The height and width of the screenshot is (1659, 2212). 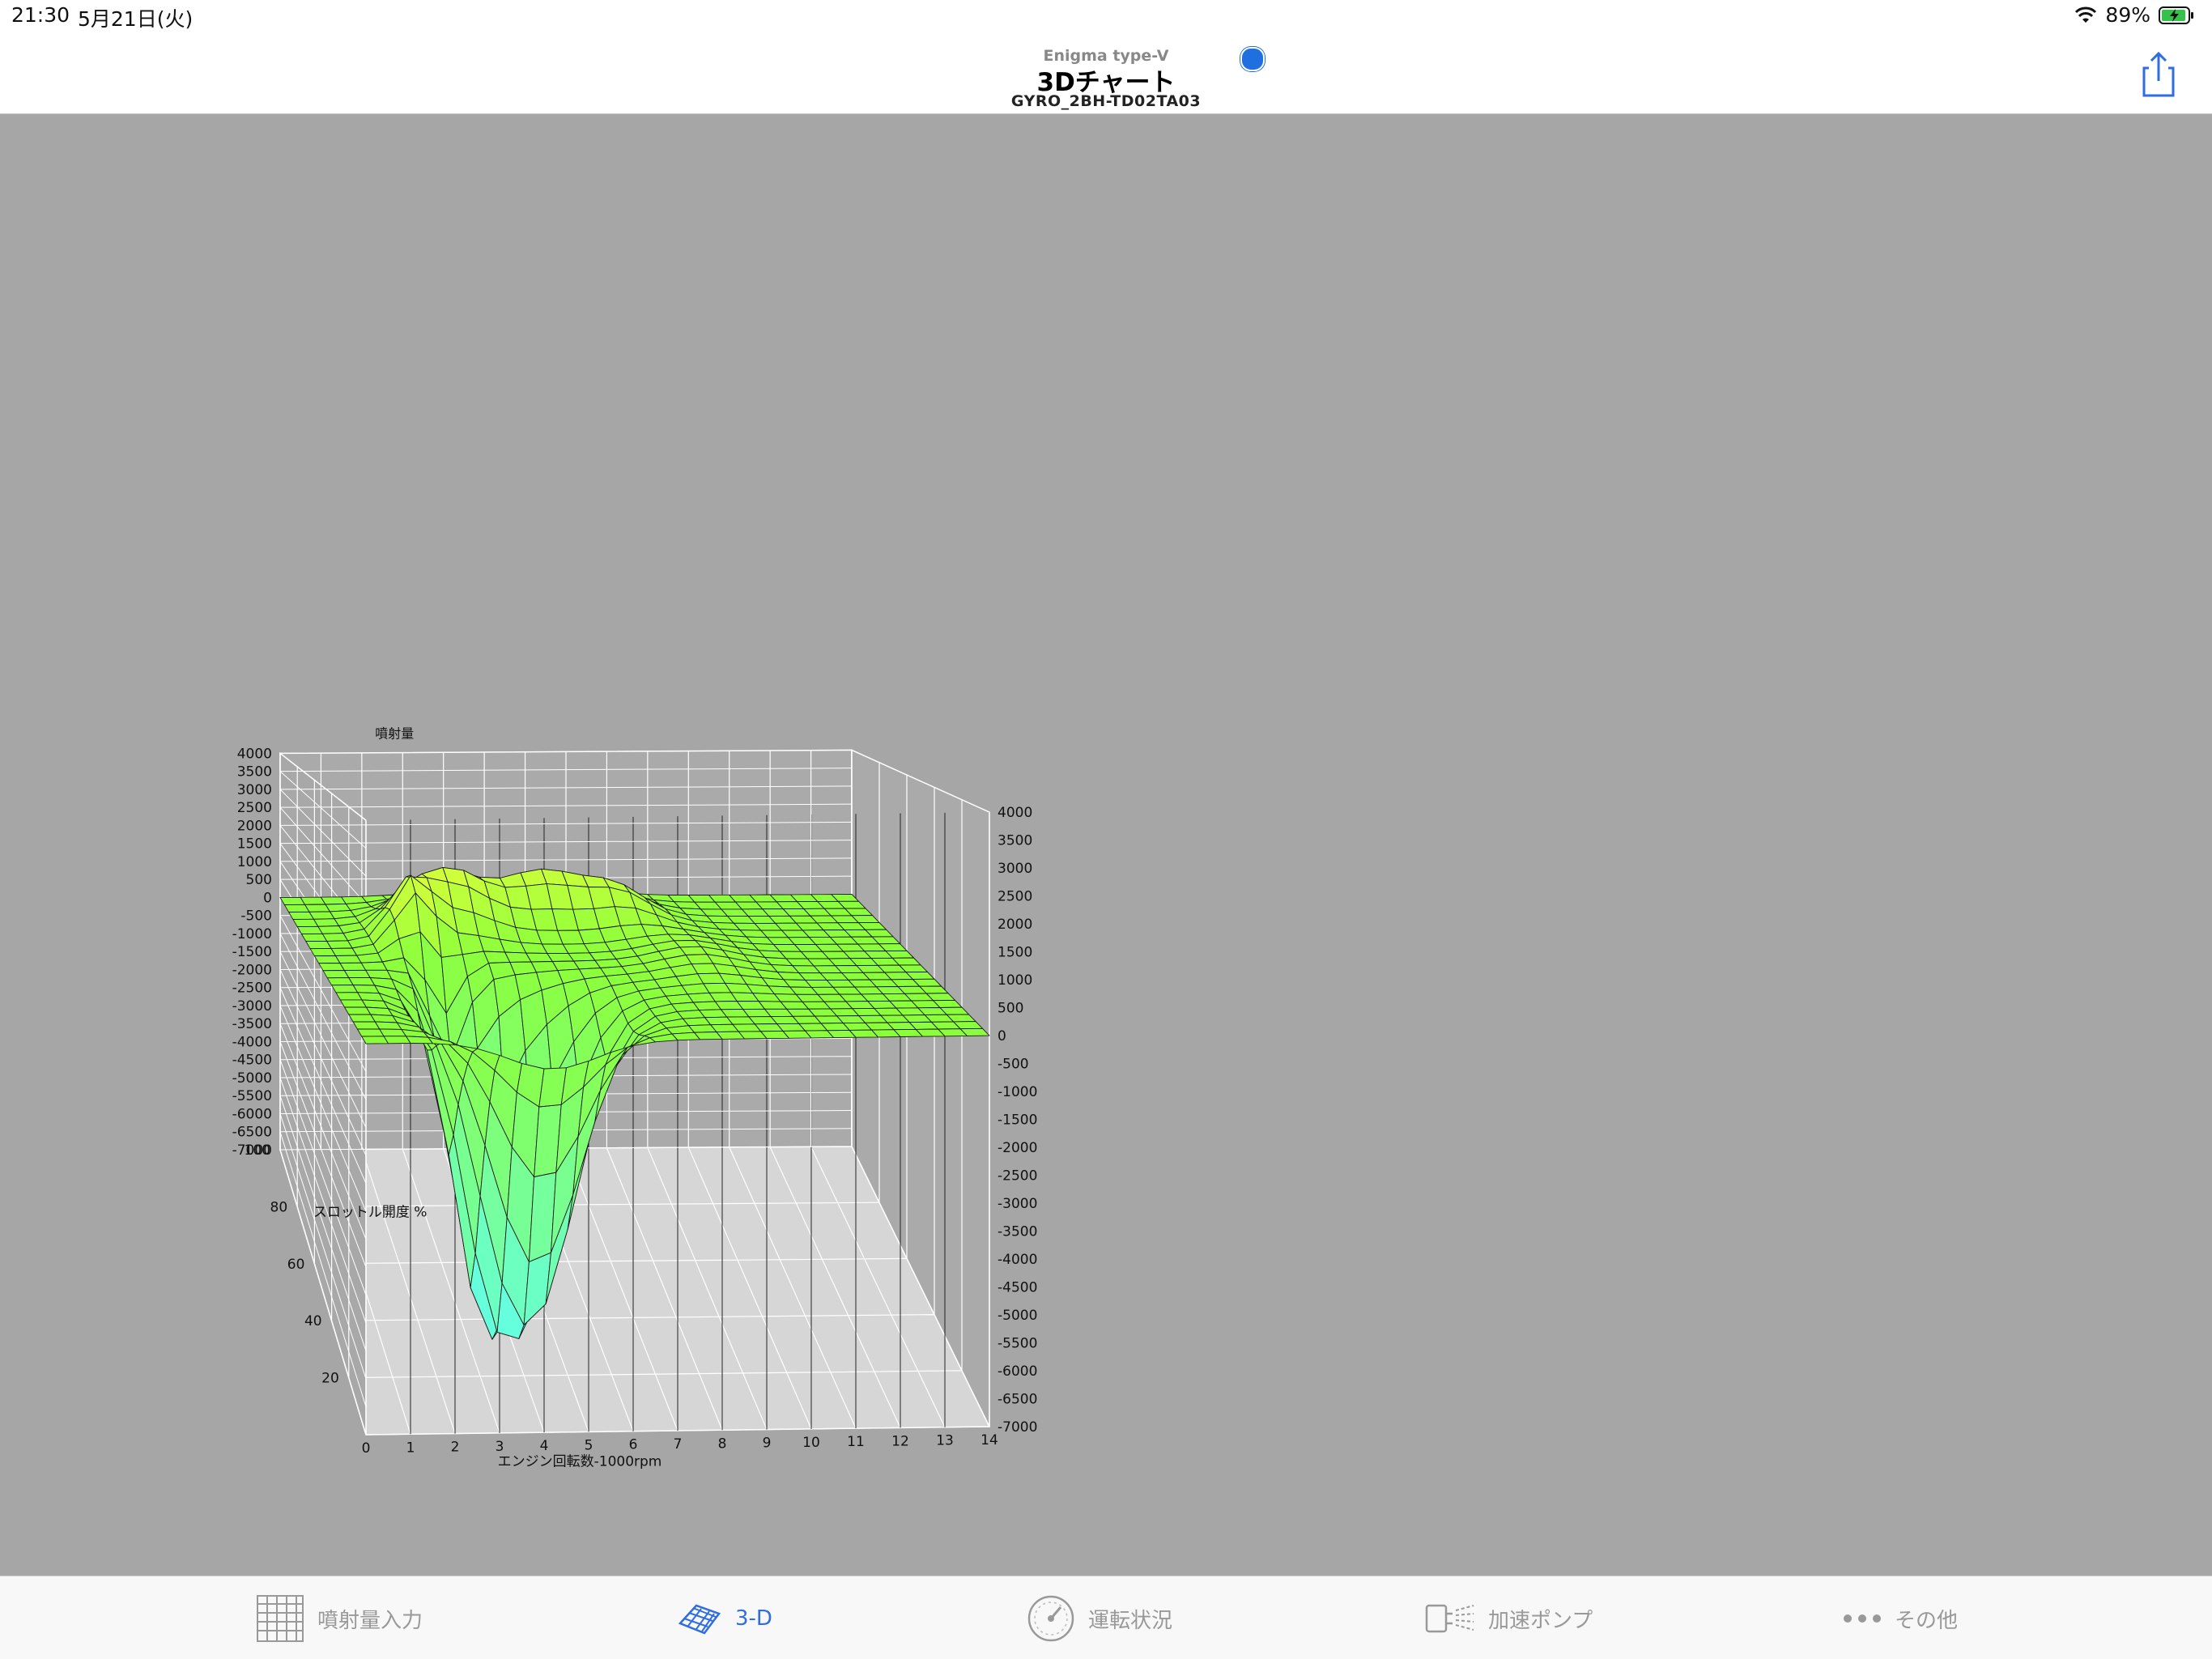 What do you see at coordinates (370, 1621) in the screenshot?
I see `tab-label: 噴射量入力` at bounding box center [370, 1621].